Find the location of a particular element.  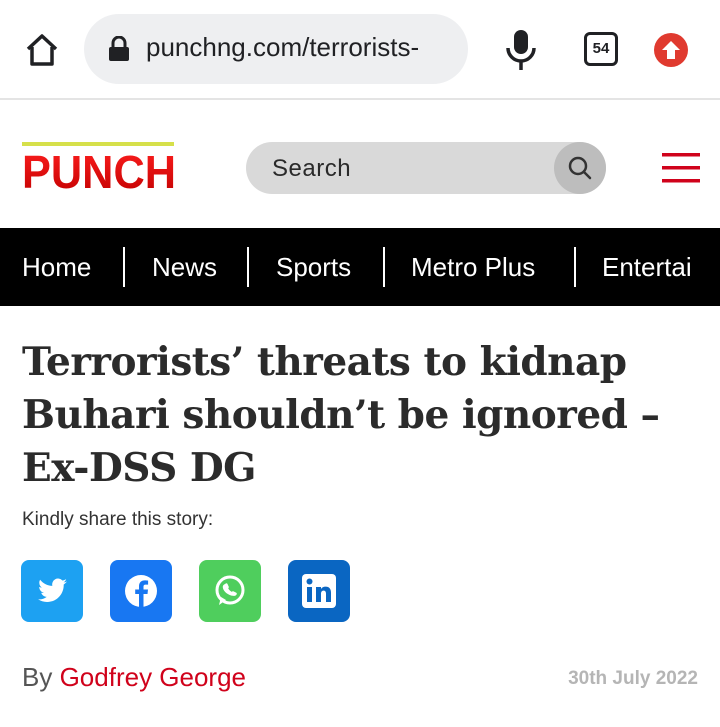

author-link: Godfrey George is located at coordinates (153, 677).